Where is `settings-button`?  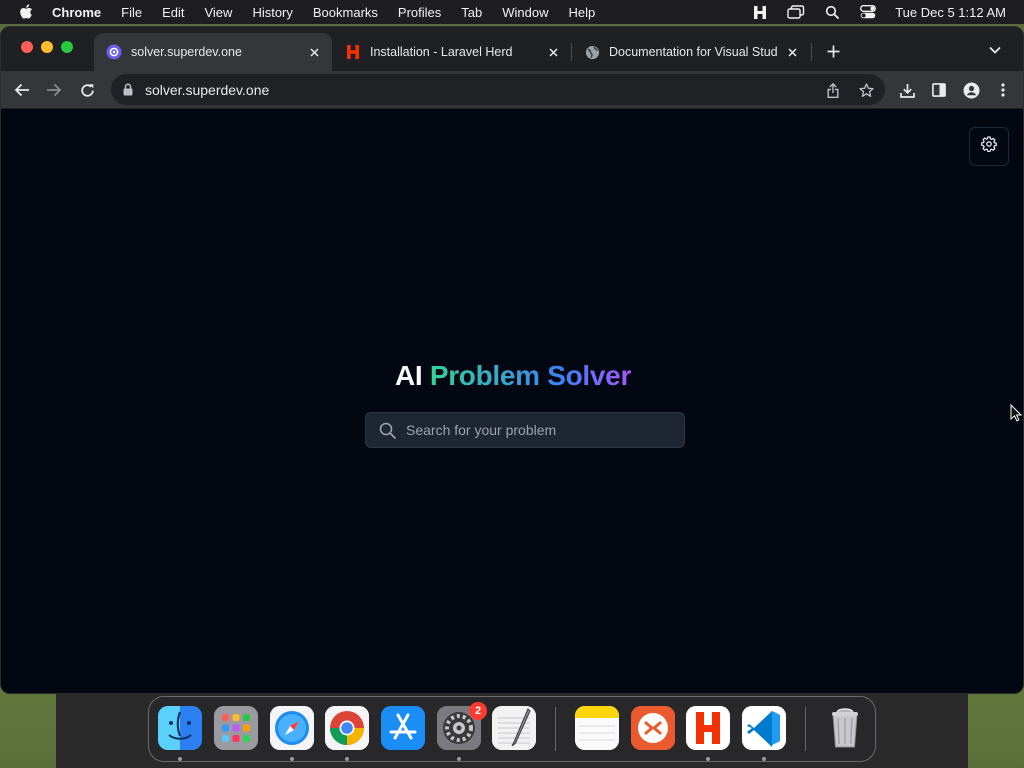
settings-button is located at coordinates (989, 146).